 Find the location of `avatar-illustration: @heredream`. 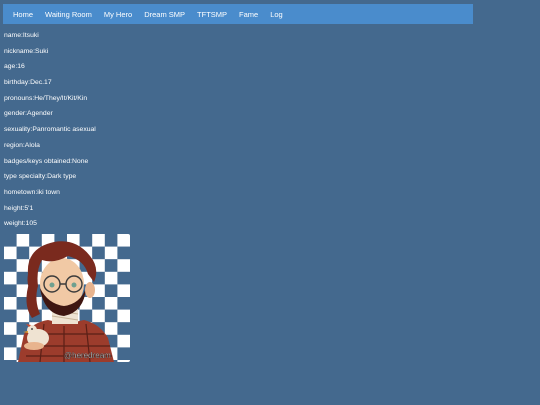

avatar-illustration: @heredream is located at coordinates (67, 298).